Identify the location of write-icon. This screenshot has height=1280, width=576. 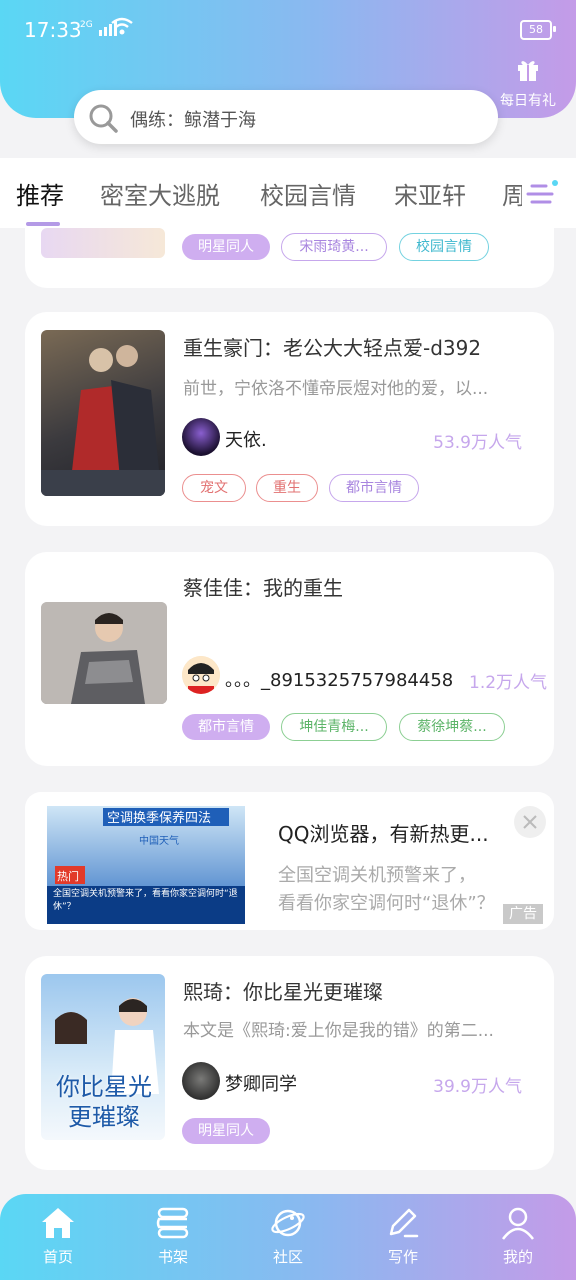
(404, 1223).